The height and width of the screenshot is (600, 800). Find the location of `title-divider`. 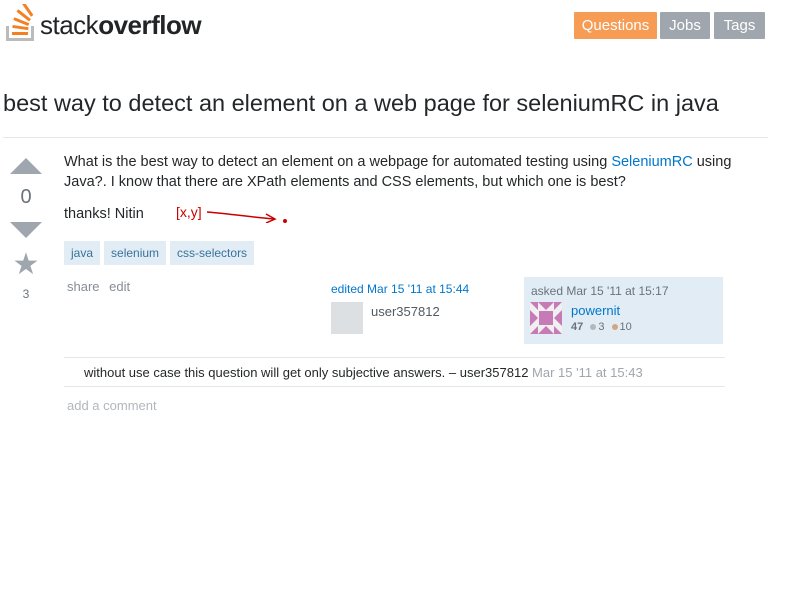

title-divider is located at coordinates (385, 137).